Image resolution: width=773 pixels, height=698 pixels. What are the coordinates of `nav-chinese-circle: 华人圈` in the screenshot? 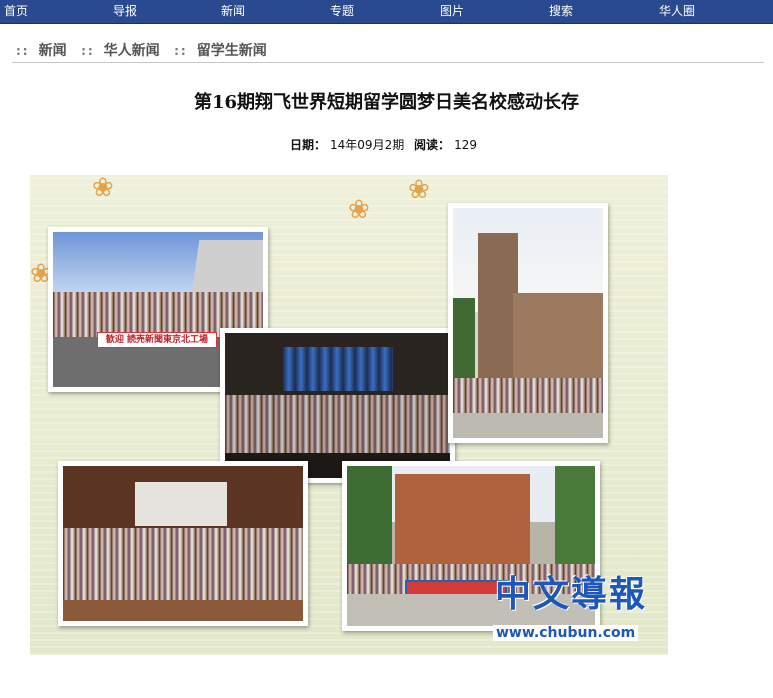 It's located at (677, 11).